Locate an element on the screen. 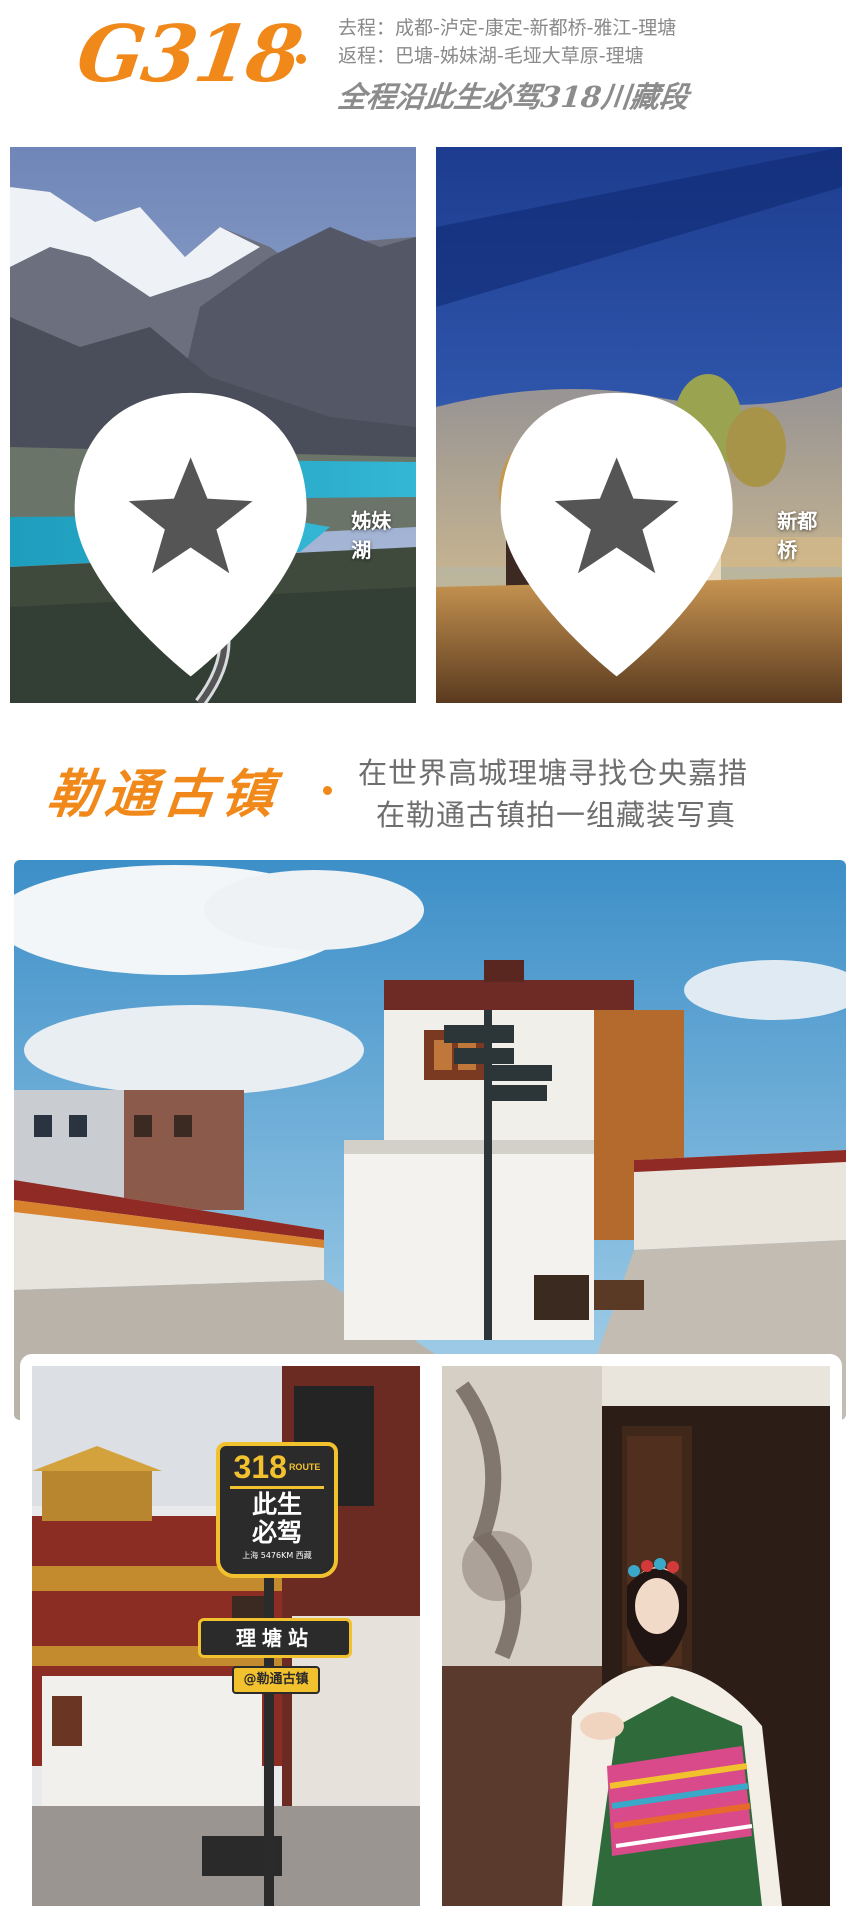  location-label: 新都桥 is located at coordinates (797, 536).